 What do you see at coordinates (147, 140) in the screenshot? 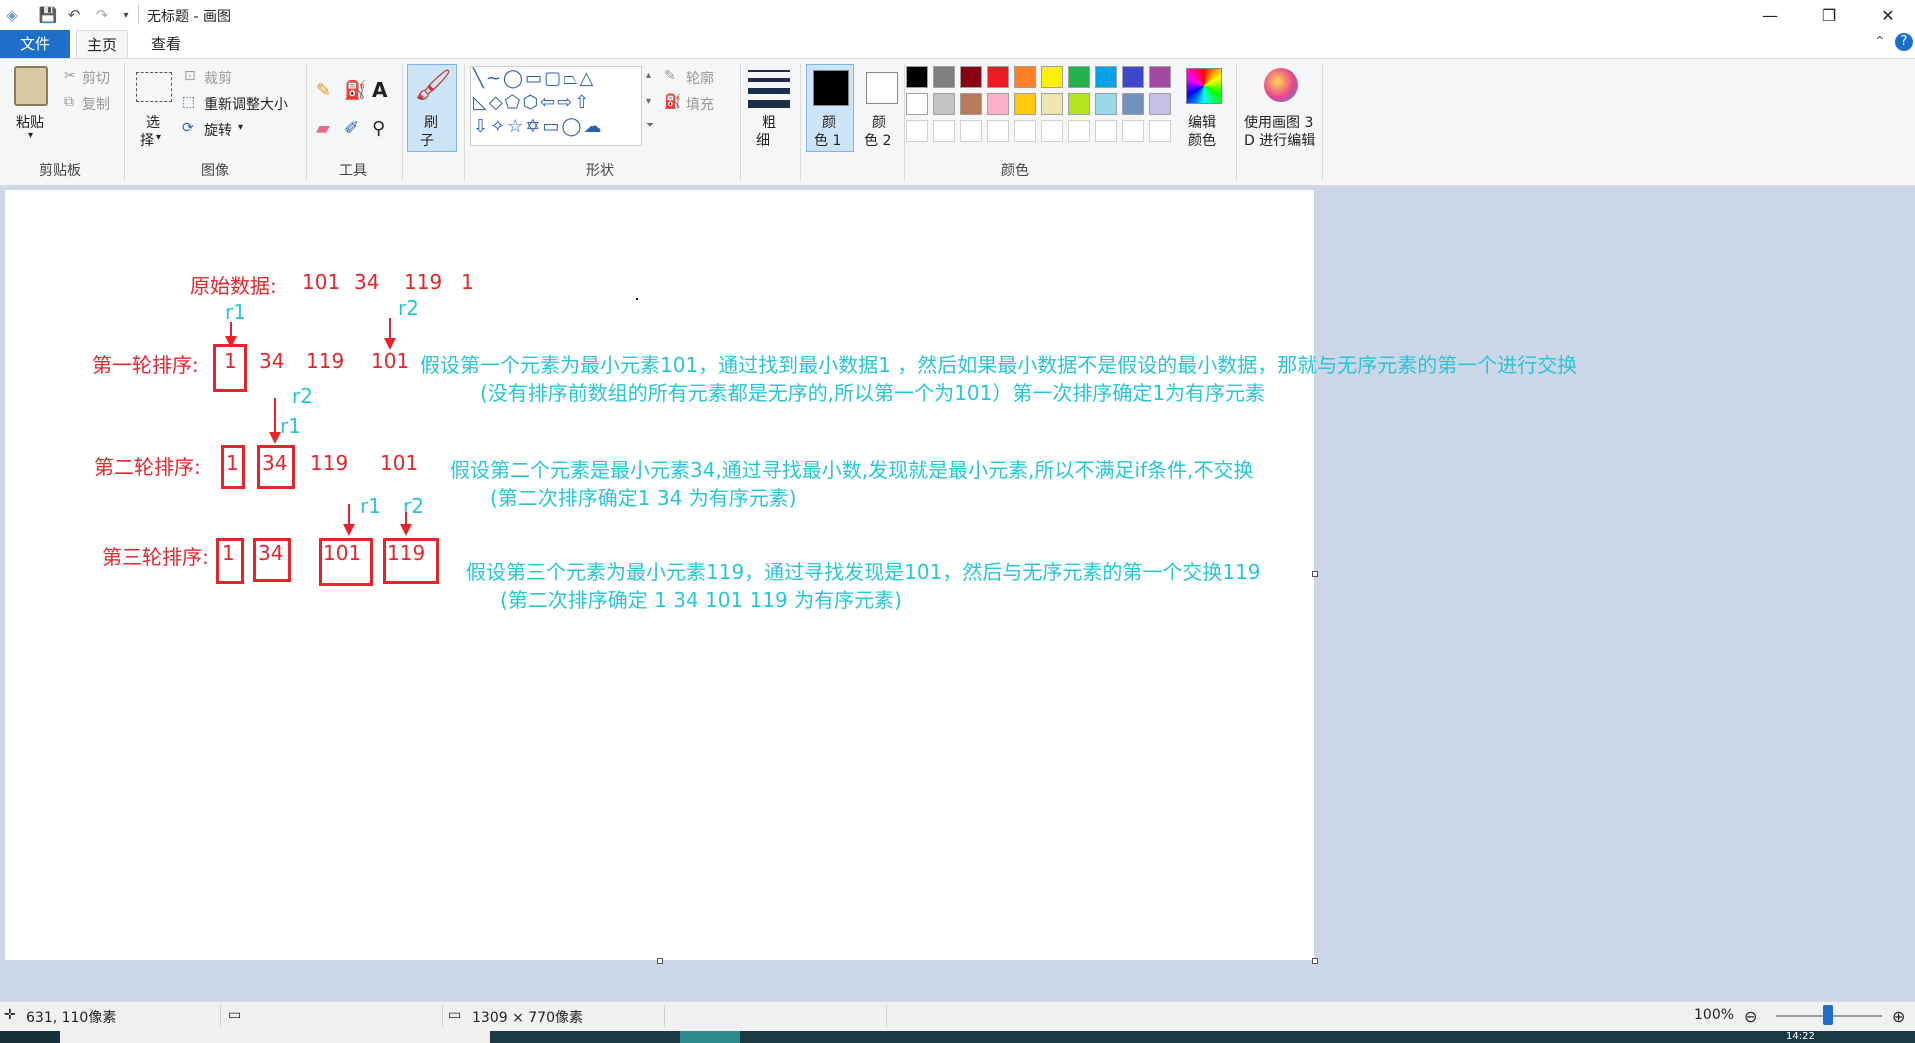
I see `select-button-line2: 择` at bounding box center [147, 140].